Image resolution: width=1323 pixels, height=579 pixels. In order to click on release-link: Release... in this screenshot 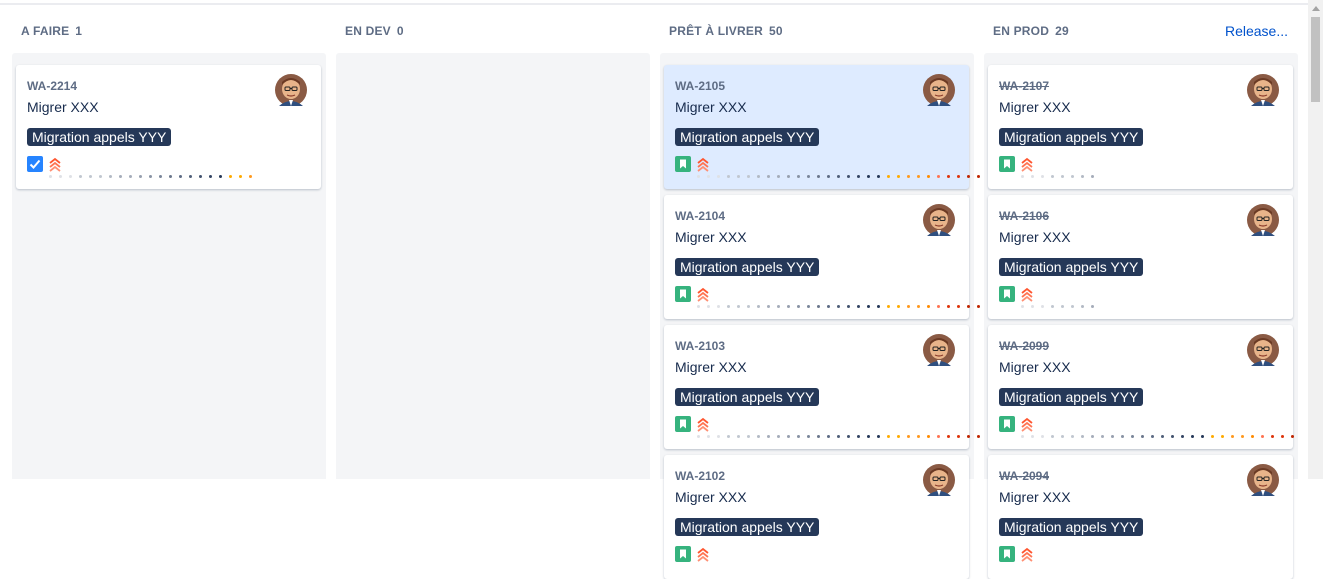, I will do `click(1256, 31)`.